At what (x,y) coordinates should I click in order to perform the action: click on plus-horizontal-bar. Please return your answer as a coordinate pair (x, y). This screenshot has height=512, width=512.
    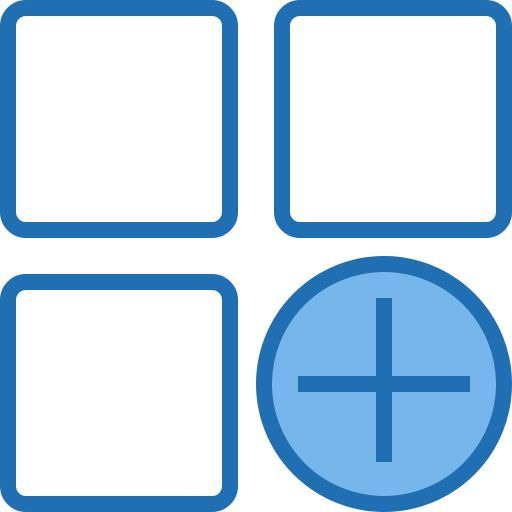
    Looking at the image, I should click on (384, 384).